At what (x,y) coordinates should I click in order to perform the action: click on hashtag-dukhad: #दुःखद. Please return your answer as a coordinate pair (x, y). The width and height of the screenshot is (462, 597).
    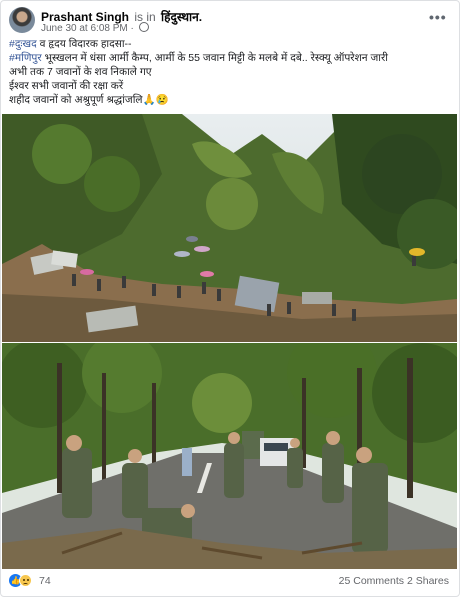
    Looking at the image, I should click on (23, 44).